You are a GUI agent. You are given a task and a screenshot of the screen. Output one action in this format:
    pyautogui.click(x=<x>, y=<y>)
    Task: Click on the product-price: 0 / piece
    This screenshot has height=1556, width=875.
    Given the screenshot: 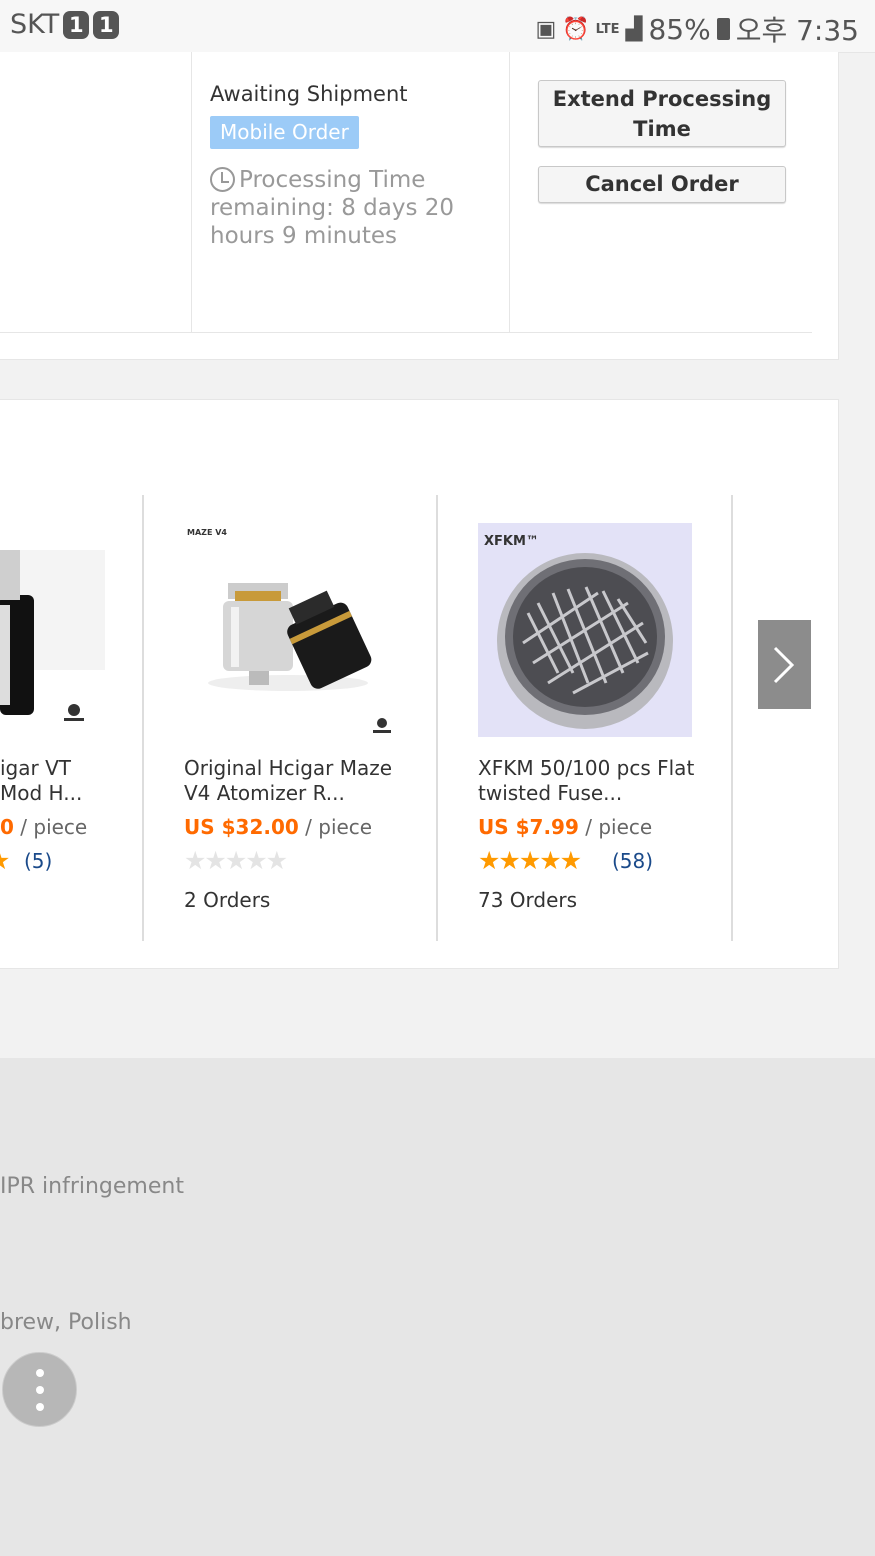 What is the action you would take?
    pyautogui.click(x=43, y=827)
    